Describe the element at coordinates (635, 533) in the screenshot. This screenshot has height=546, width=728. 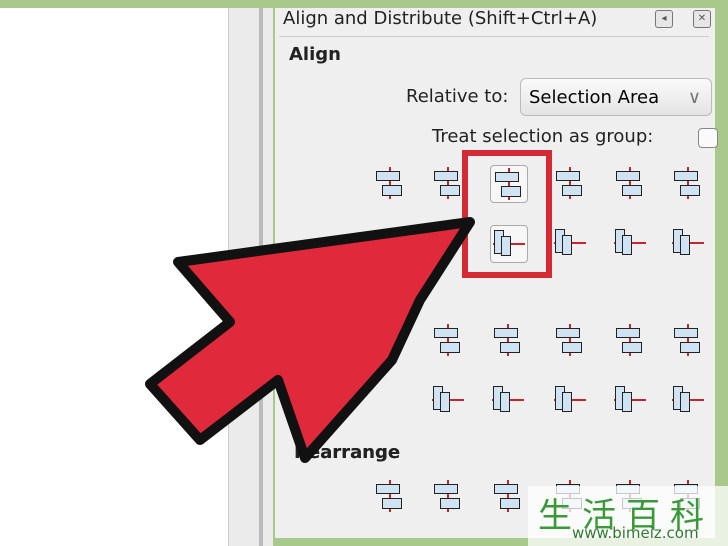
I see `watermark-url: www.bimeiz.com` at that location.